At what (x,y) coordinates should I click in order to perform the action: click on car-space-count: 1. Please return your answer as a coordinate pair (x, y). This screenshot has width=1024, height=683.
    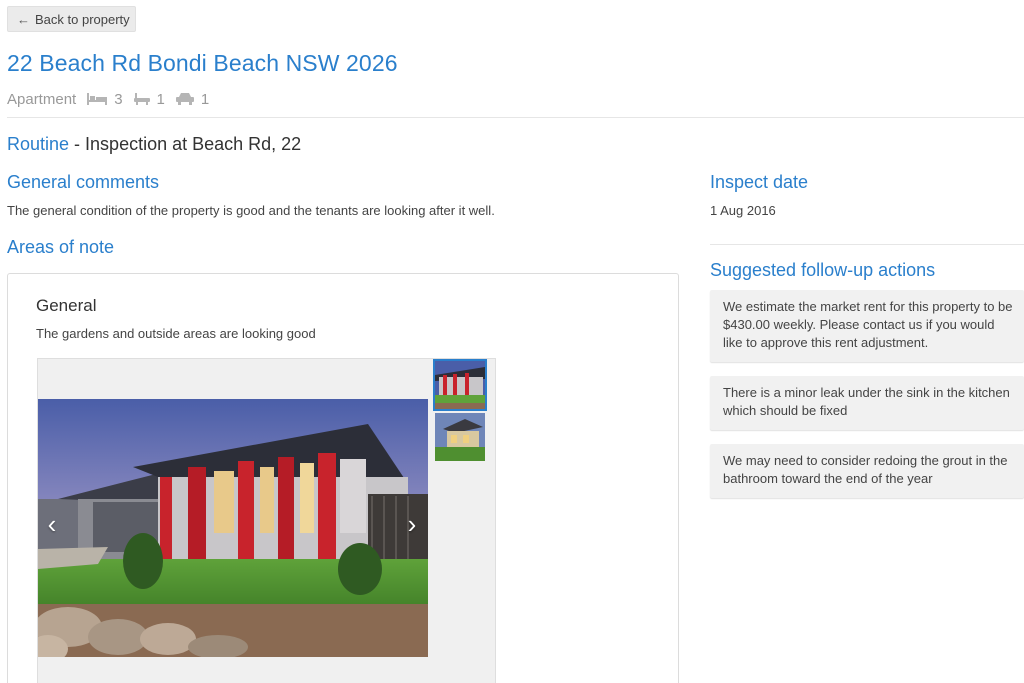
    Looking at the image, I should click on (192, 99).